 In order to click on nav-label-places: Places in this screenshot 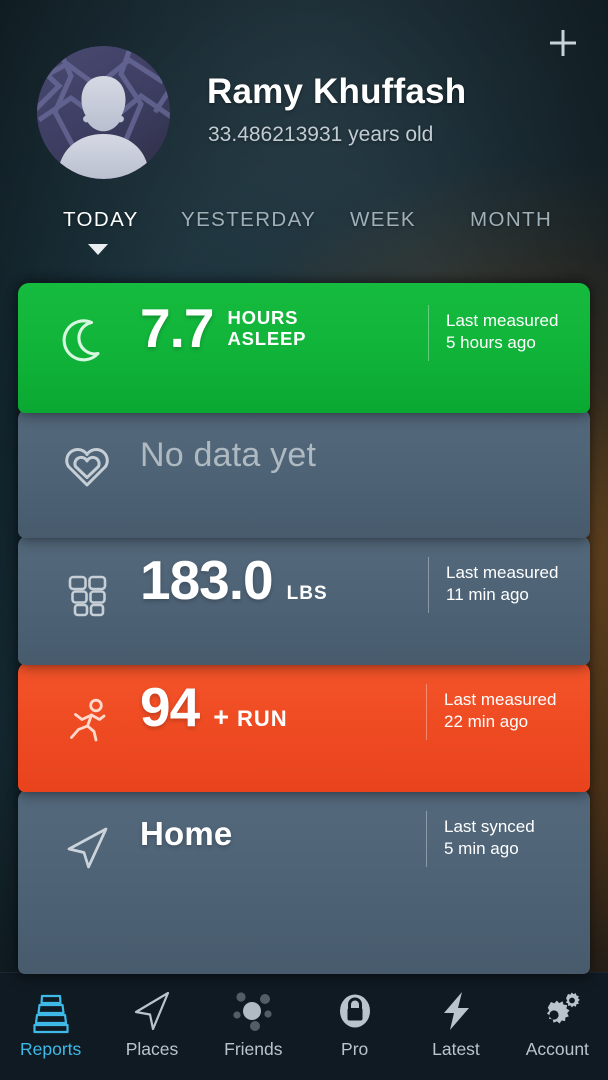, I will do `click(152, 1049)`.